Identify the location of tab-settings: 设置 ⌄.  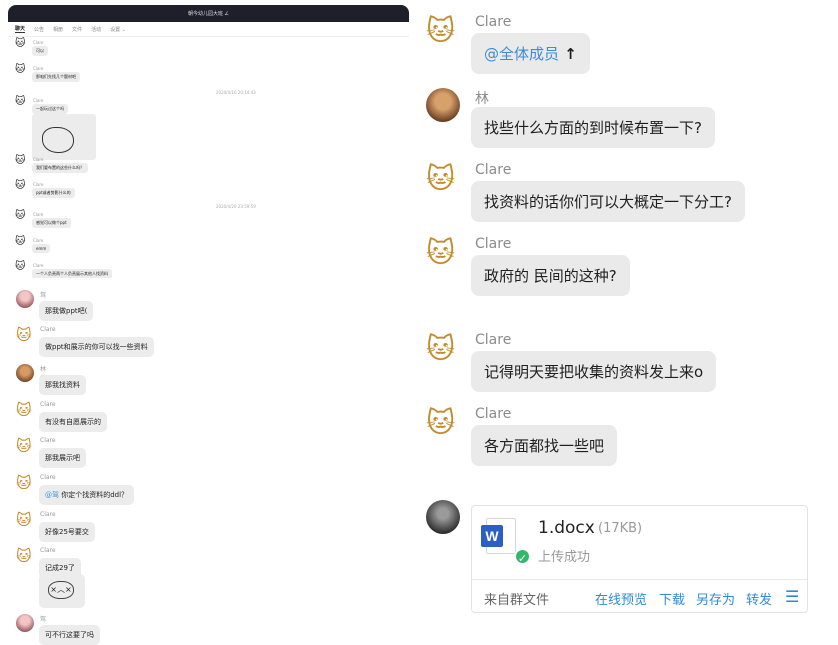
(118, 29).